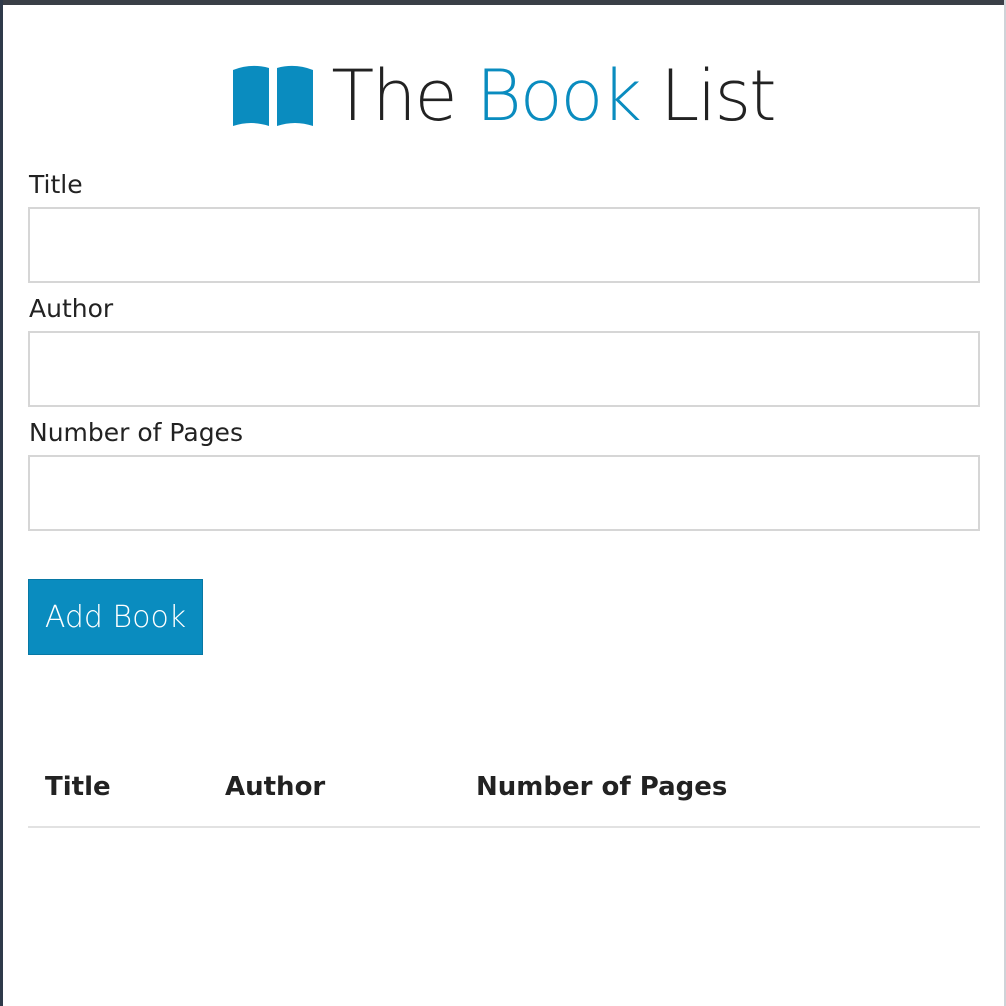 The width and height of the screenshot is (1006, 1006). What do you see at coordinates (275, 787) in the screenshot?
I see `column-header-author: Author` at bounding box center [275, 787].